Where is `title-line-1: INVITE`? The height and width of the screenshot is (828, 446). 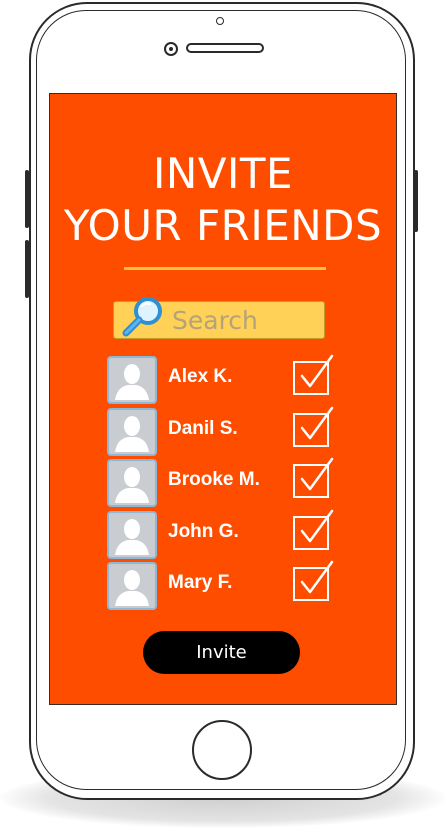 title-line-1: INVITE is located at coordinates (223, 173).